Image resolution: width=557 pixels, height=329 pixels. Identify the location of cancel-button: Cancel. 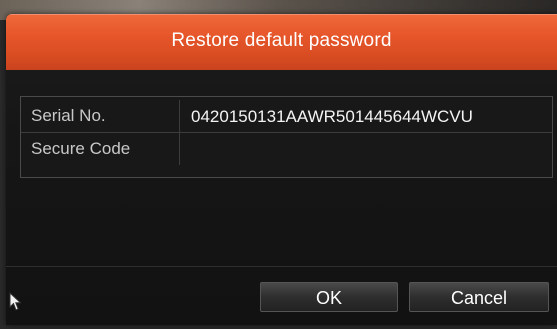
(479, 297).